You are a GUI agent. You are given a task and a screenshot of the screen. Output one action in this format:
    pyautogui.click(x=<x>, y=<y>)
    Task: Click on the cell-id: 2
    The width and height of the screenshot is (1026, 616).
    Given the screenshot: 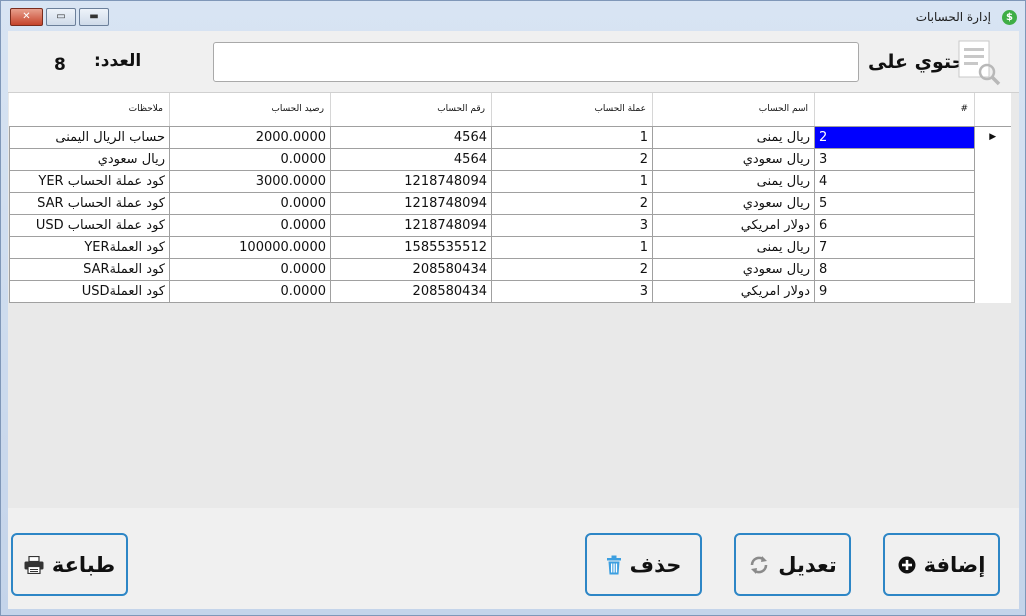 What is the action you would take?
    pyautogui.click(x=894, y=137)
    